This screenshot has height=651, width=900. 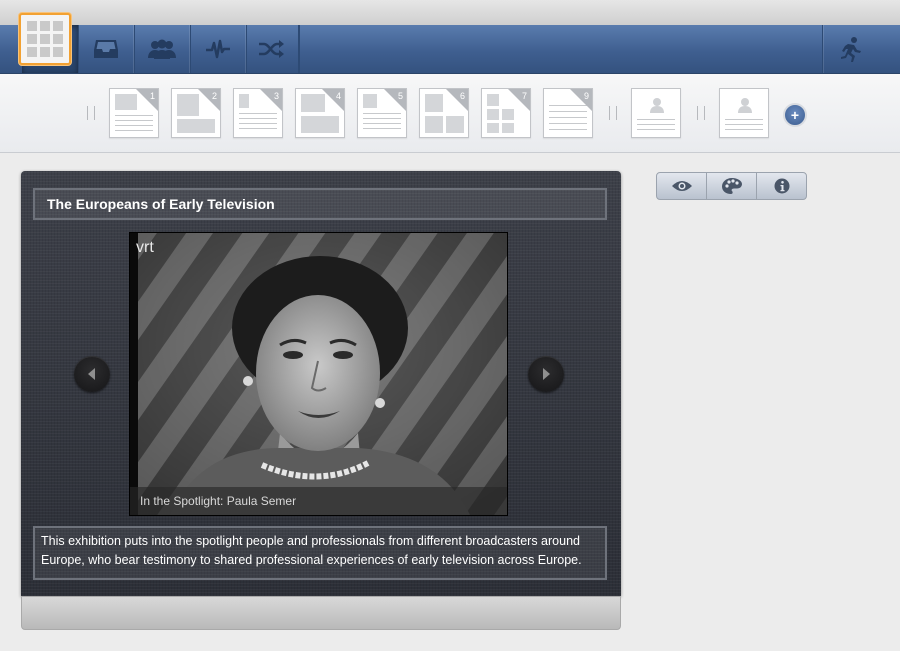 I want to click on grid-layout-button, so click(x=45, y=39).